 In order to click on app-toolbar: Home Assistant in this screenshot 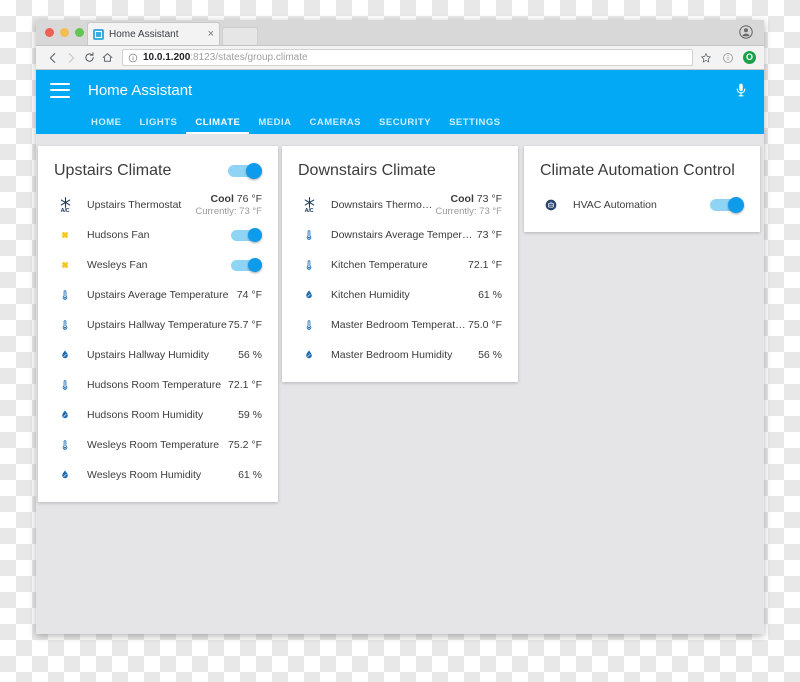, I will do `click(400, 90)`.